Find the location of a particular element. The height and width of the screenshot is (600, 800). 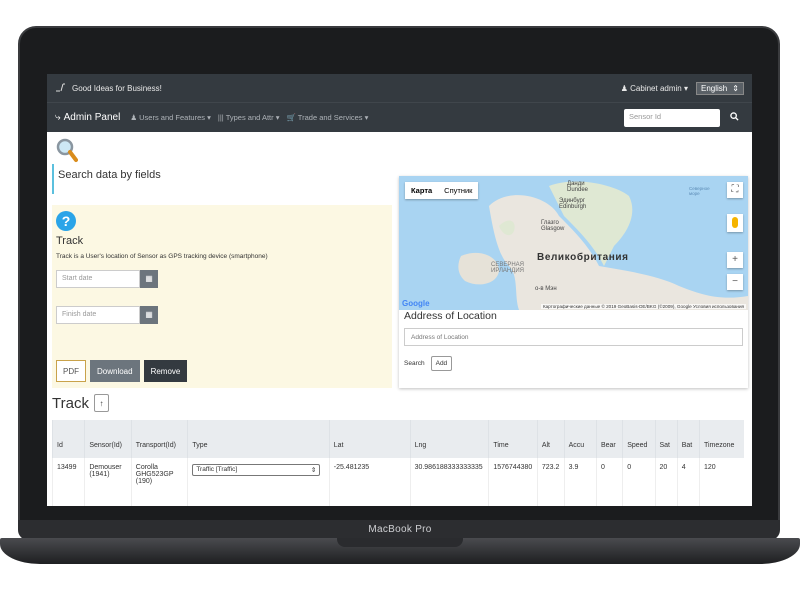

col-time: Time is located at coordinates (513, 439).